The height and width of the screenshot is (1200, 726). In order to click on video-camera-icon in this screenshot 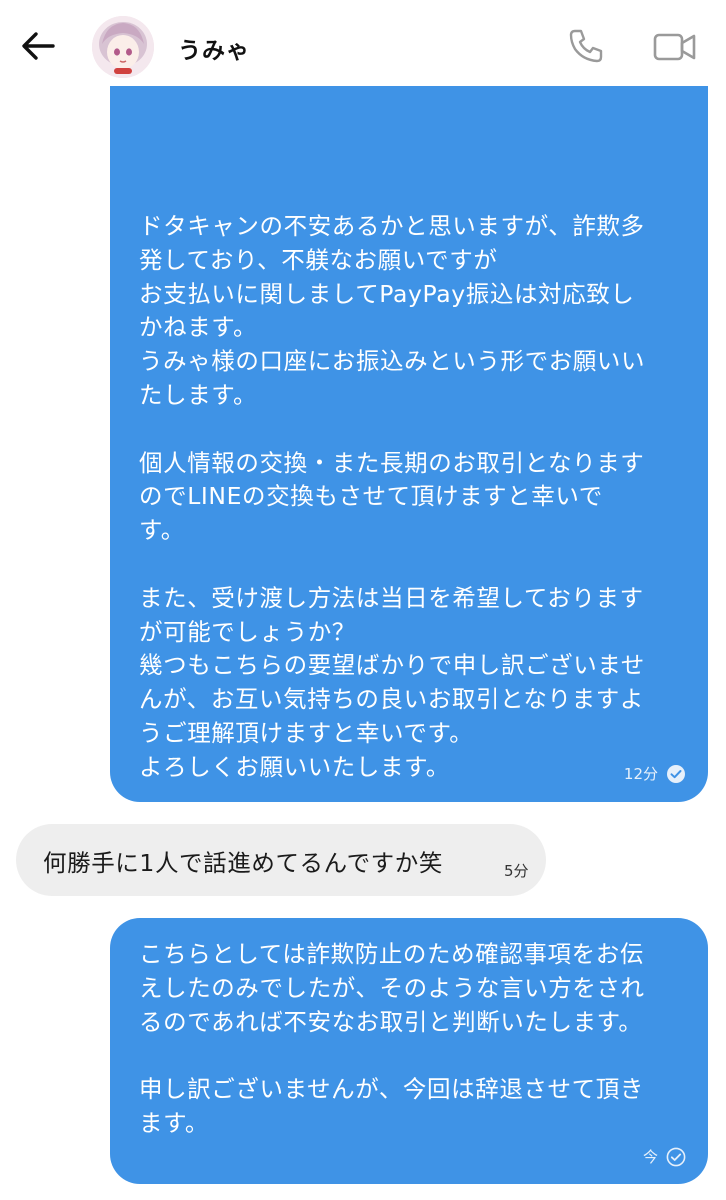, I will do `click(674, 47)`.